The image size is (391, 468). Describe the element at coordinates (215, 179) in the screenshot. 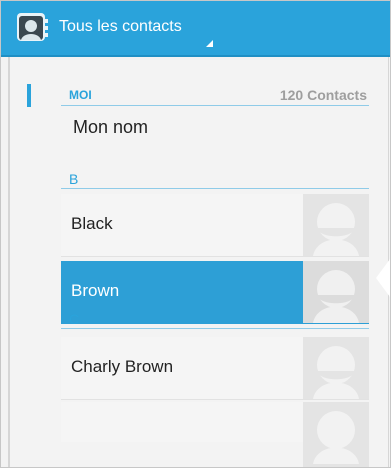

I see `section-header-b: B` at that location.